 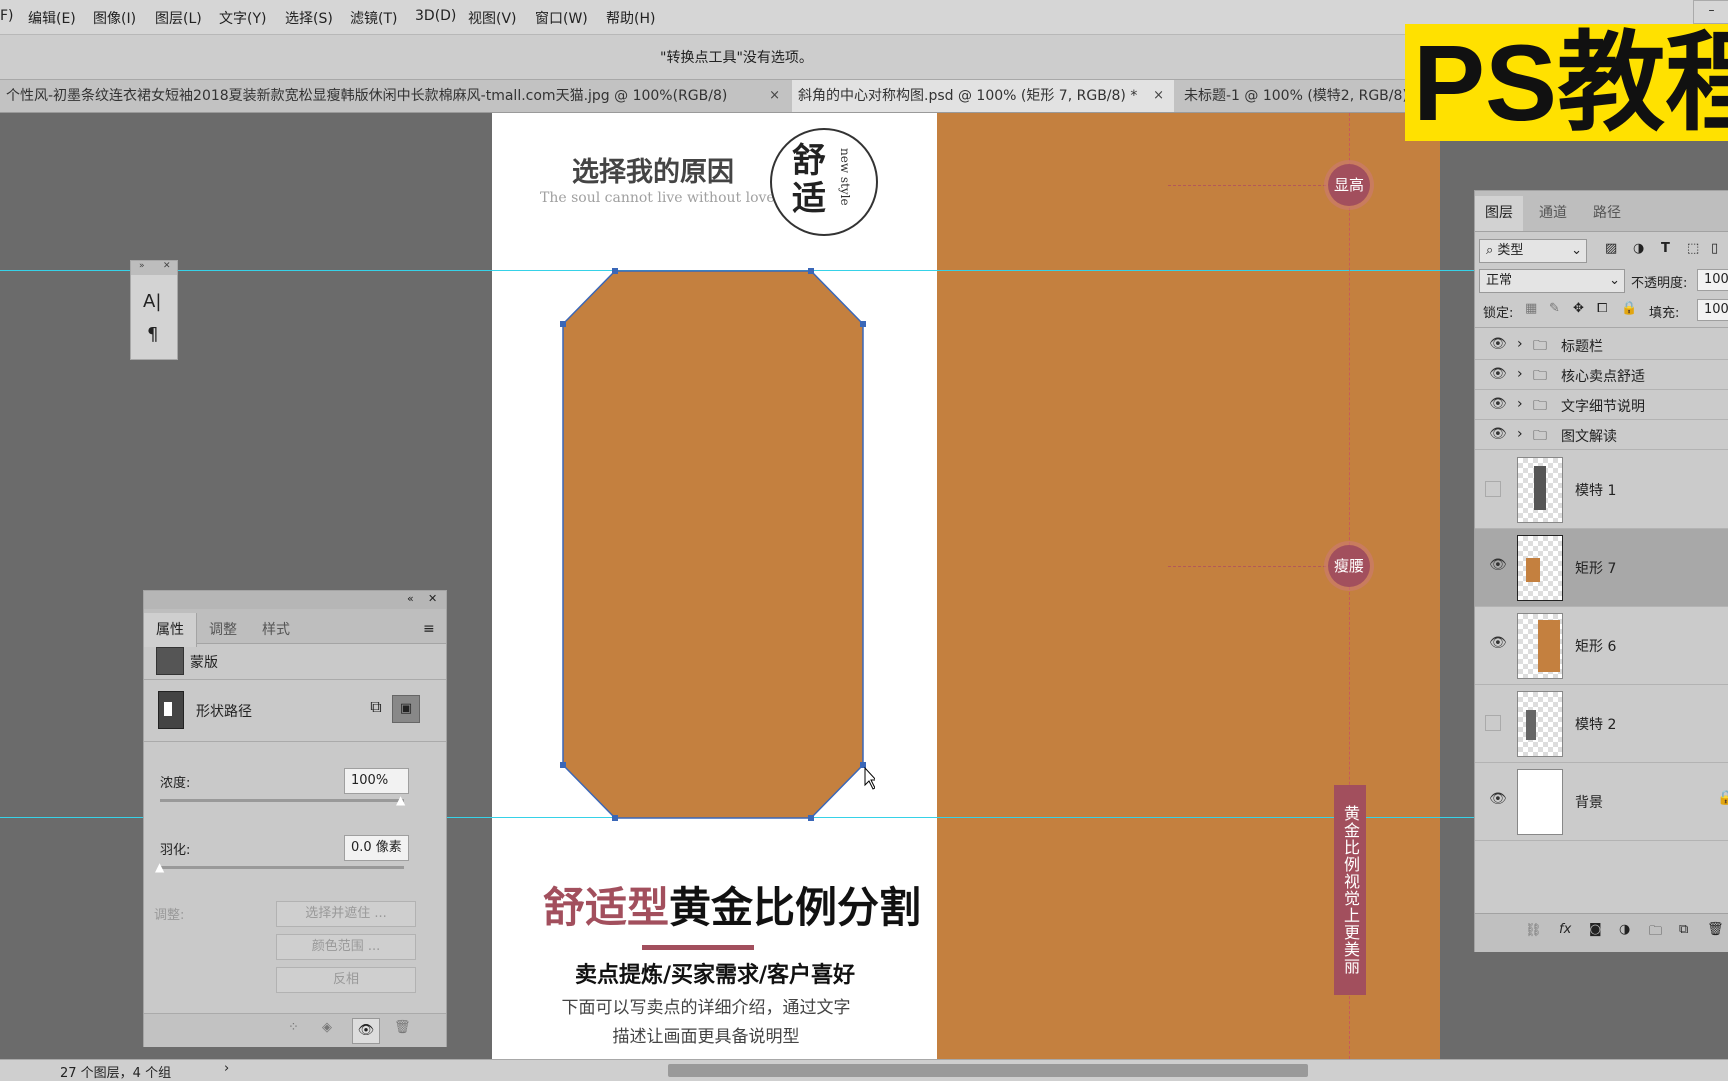 I want to click on menu-item-view: 视图(V), so click(x=492, y=18).